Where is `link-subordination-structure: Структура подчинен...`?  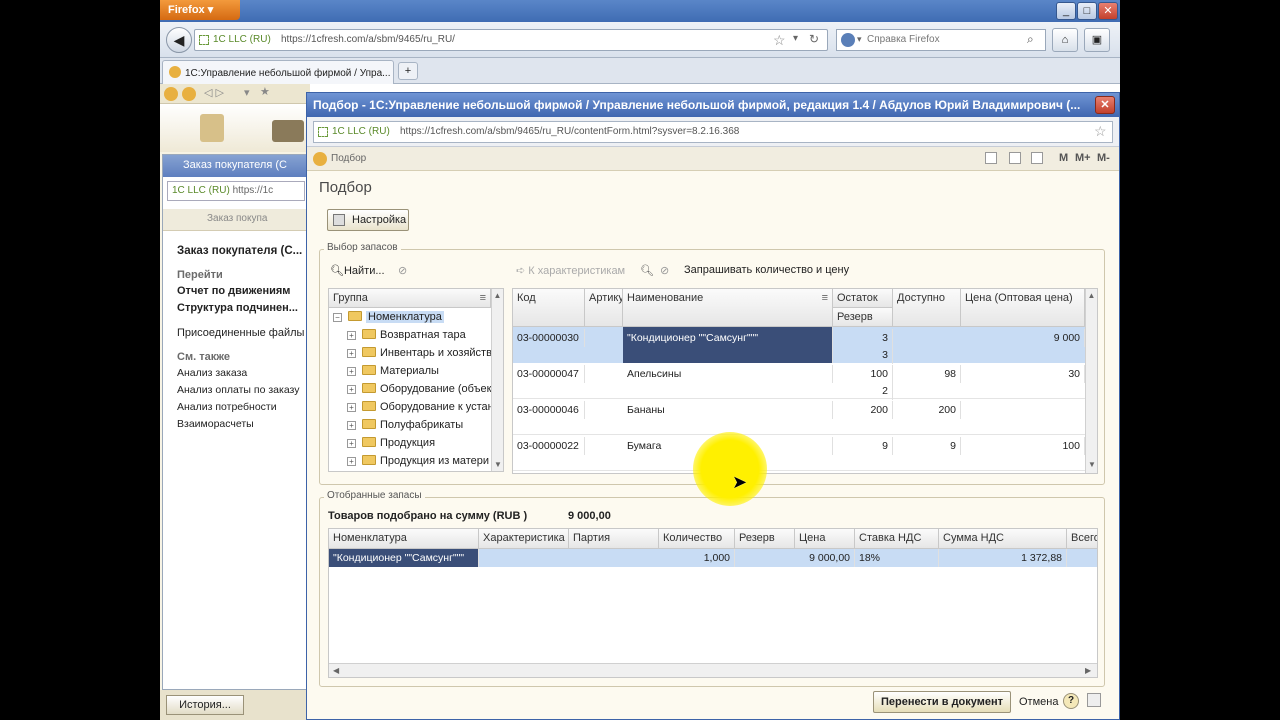
link-subordination-structure: Структура подчинен... is located at coordinates (237, 308).